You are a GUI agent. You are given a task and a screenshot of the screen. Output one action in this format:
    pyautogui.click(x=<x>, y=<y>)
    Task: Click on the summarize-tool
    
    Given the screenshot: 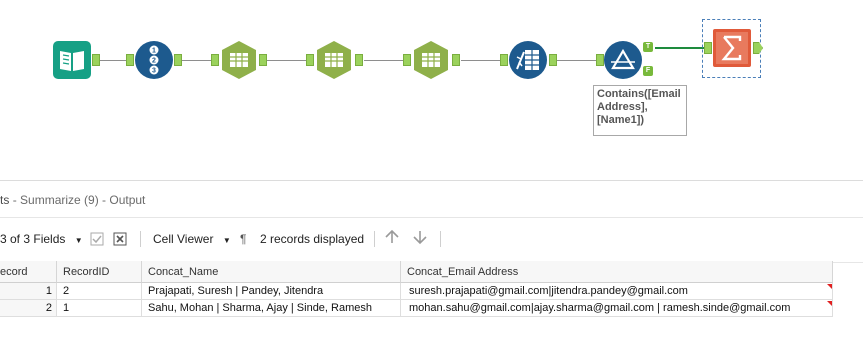 What is the action you would take?
    pyautogui.click(x=732, y=48)
    